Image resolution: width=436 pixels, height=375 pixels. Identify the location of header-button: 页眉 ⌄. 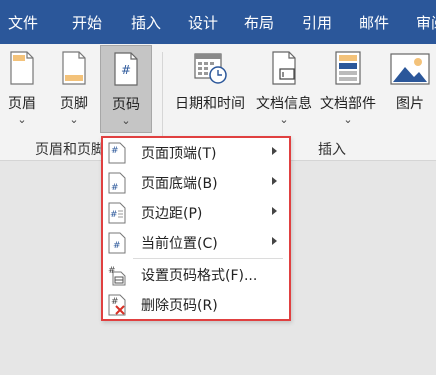
(22, 89).